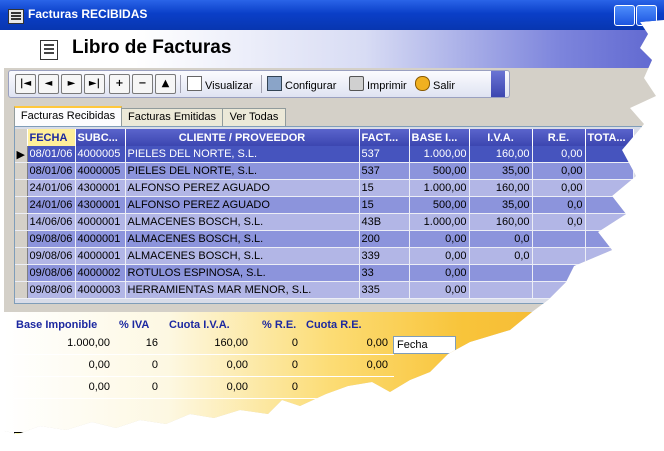  I want to click on column-header-cliente: CLIENTE / PROVEEDOR, so click(242, 137).